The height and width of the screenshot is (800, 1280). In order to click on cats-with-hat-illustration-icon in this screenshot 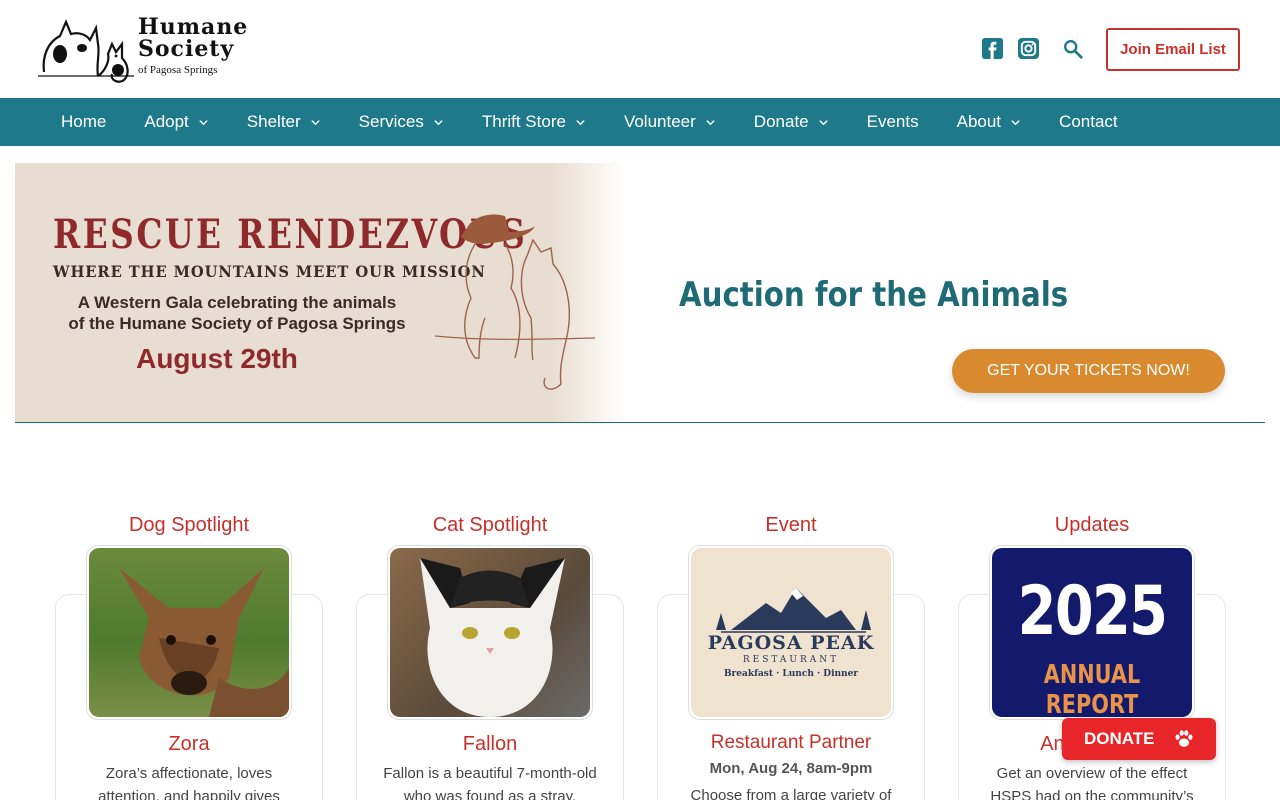, I will do `click(515, 302)`.